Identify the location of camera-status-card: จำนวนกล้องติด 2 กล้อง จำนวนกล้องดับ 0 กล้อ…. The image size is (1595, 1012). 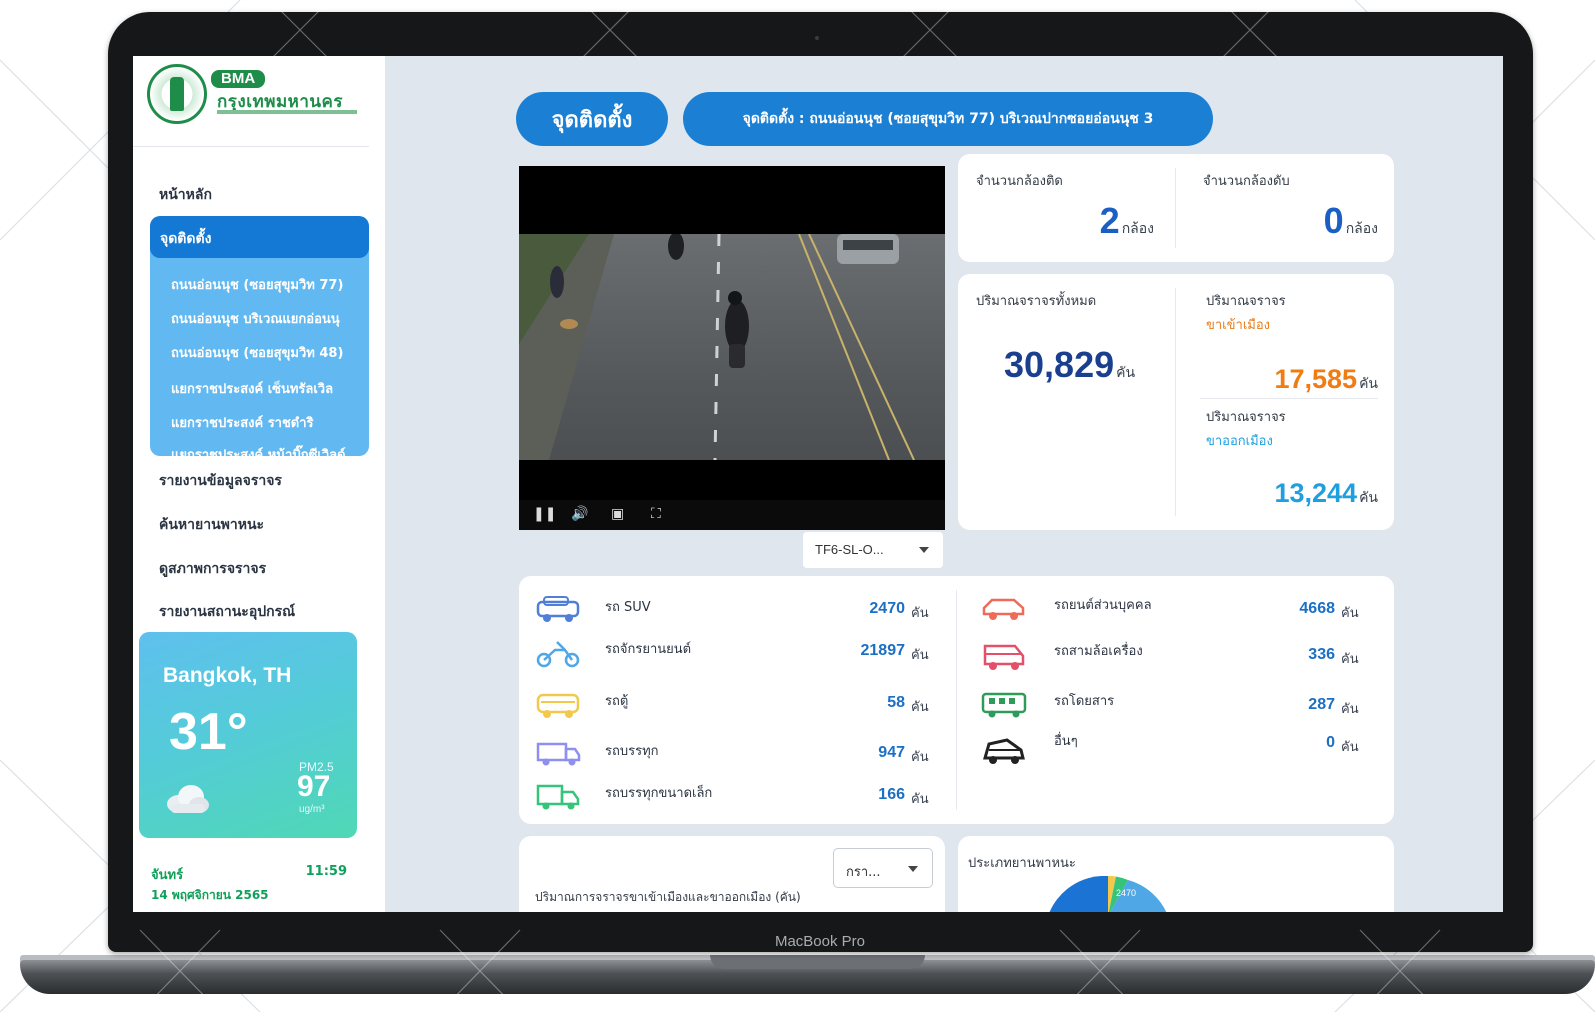
(1176, 208).